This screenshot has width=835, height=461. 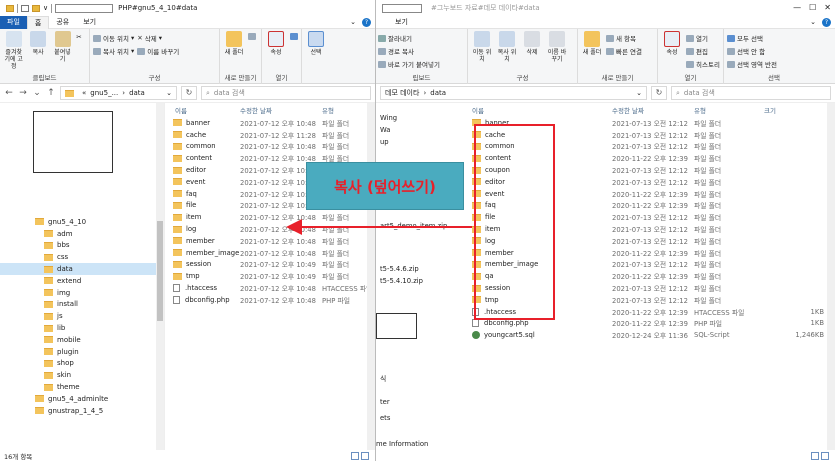 I want to click on tab-home: 홈, so click(x=38, y=22).